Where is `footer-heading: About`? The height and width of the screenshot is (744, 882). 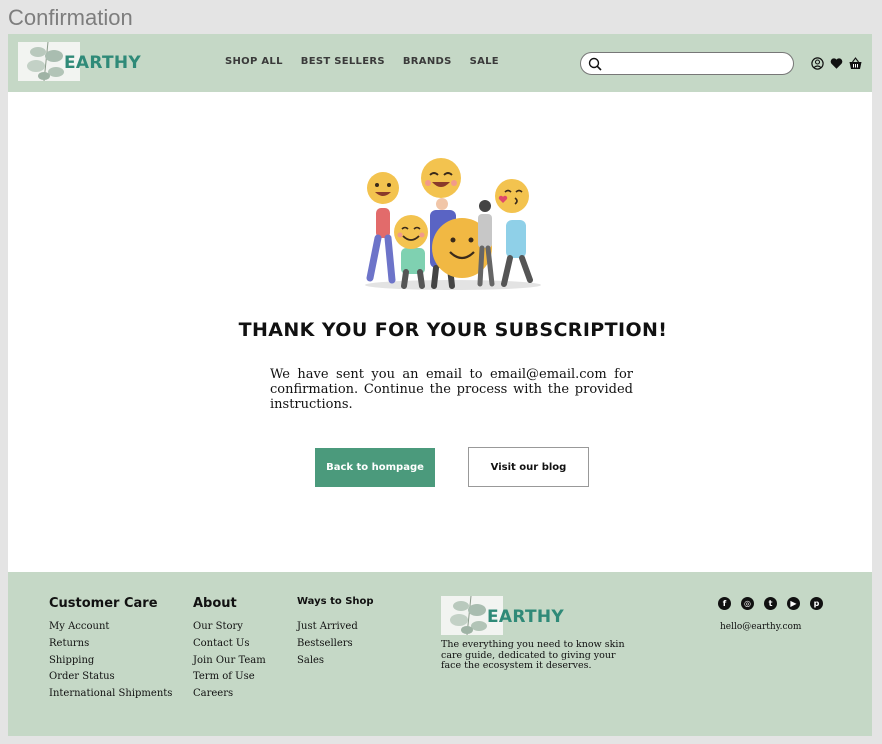
footer-heading: About is located at coordinates (215, 603).